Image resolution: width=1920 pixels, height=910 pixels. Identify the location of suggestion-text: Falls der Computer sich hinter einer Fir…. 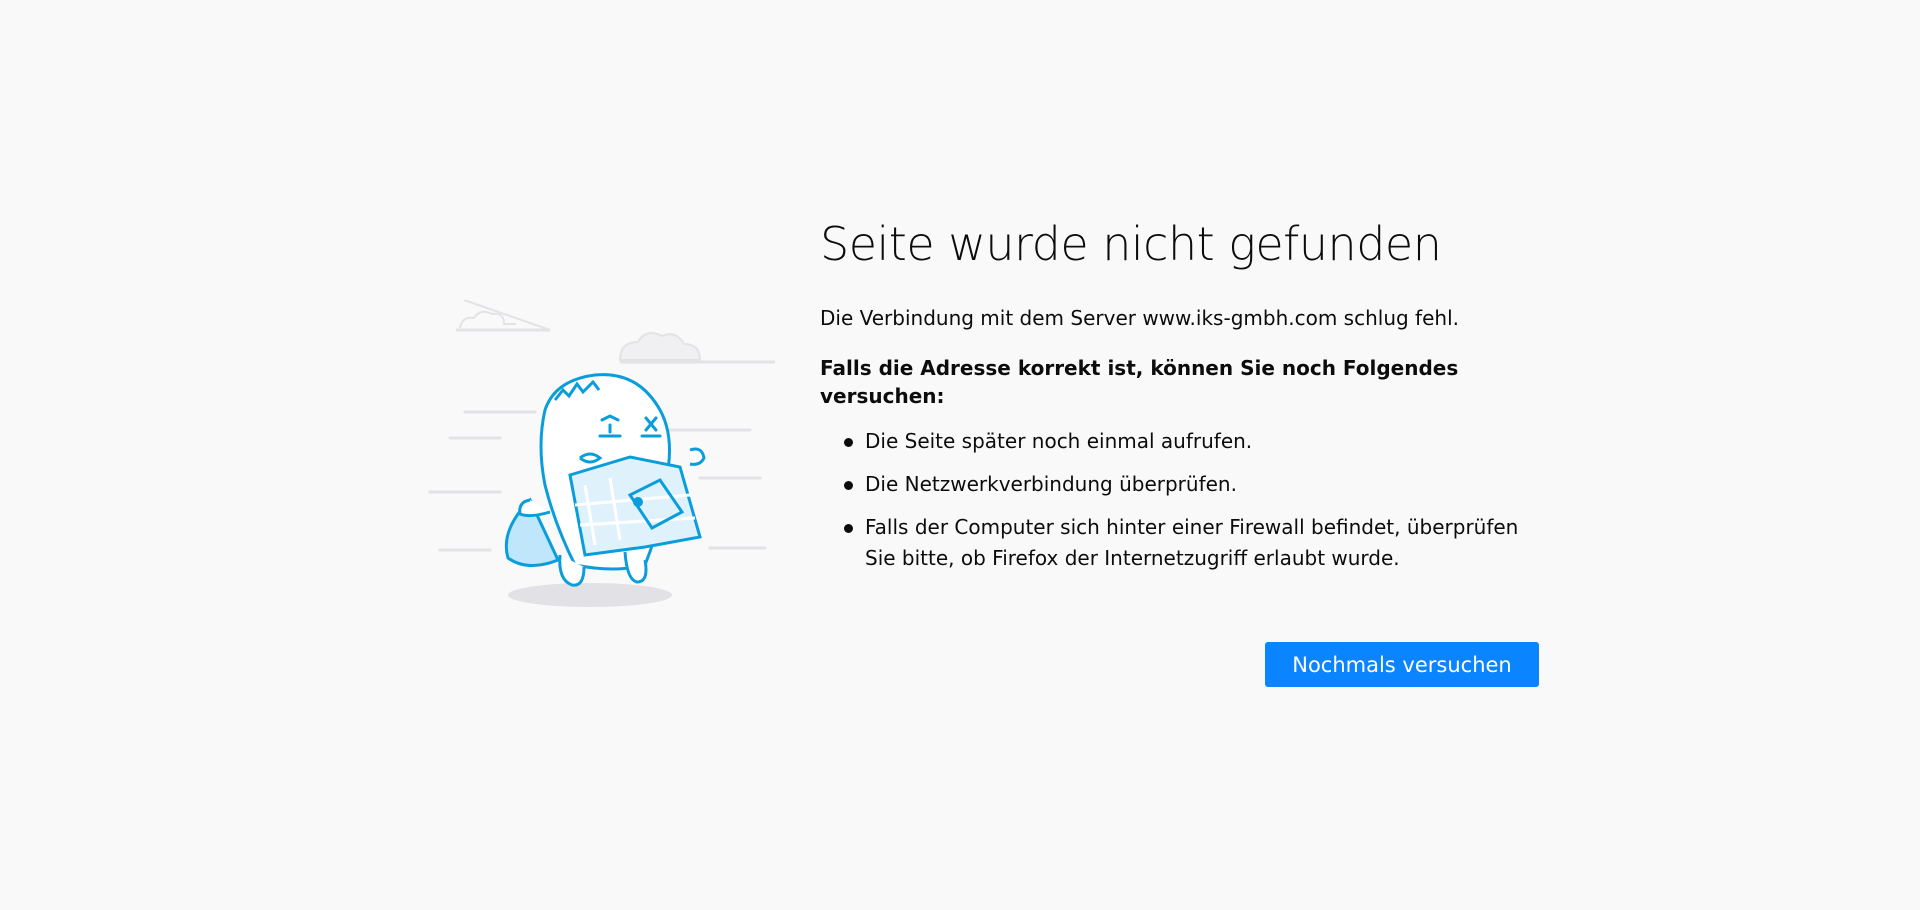
(1192, 542).